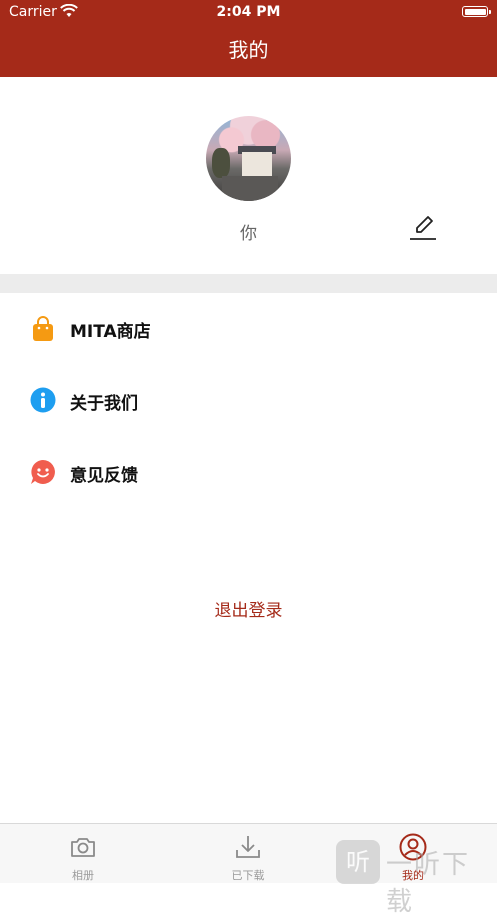 The image size is (497, 918). What do you see at coordinates (358, 862) in the screenshot?
I see `watermark-logo: 听` at bounding box center [358, 862].